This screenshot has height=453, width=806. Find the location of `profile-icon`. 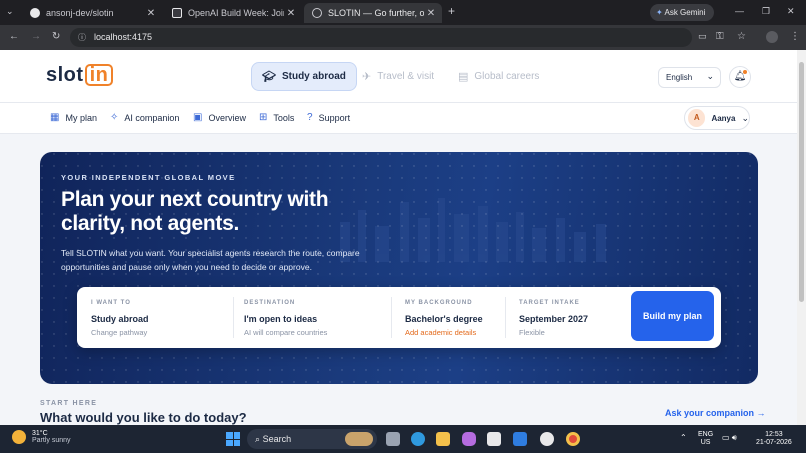

profile-icon is located at coordinates (772, 37).